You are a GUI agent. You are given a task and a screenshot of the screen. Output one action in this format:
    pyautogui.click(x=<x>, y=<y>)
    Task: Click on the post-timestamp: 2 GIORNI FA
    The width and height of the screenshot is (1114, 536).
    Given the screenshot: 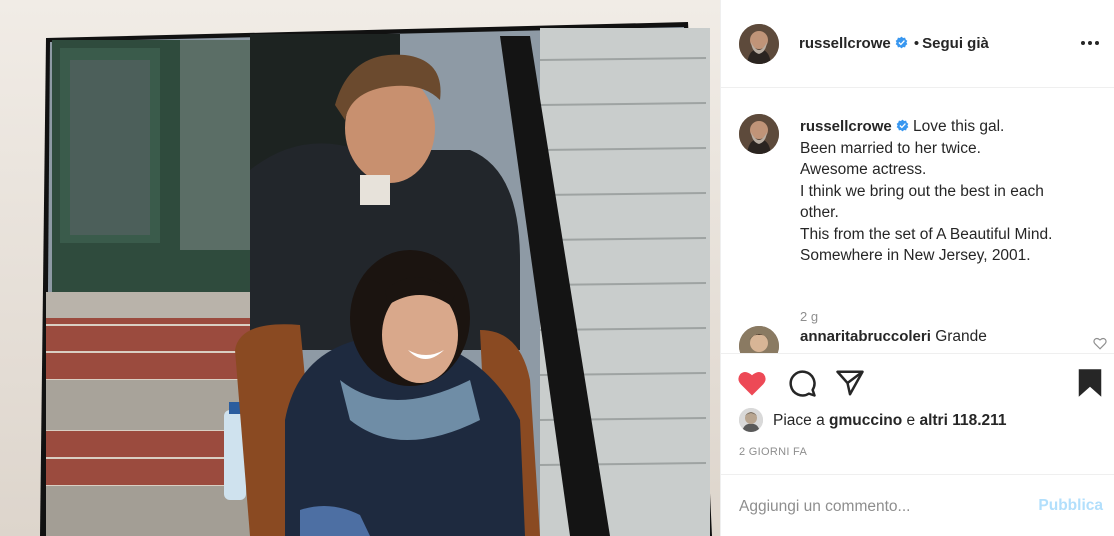 What is the action you would take?
    pyautogui.click(x=773, y=452)
    